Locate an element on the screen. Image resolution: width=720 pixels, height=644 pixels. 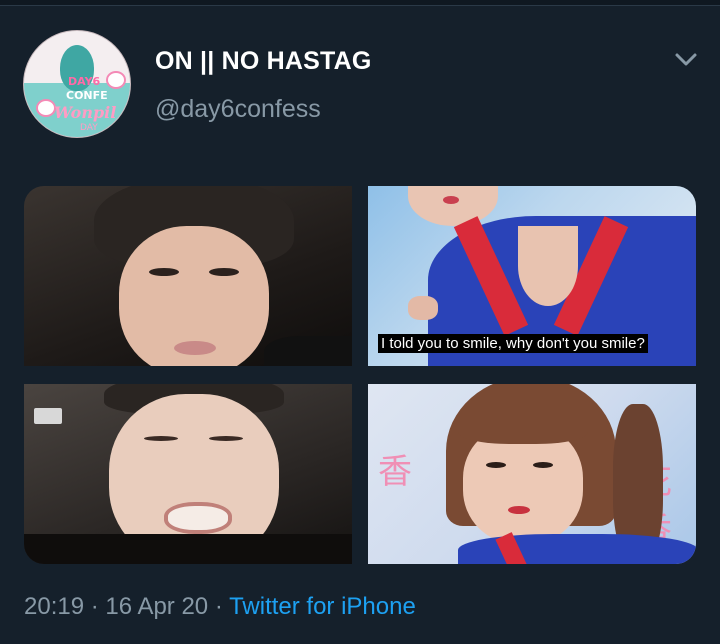
avatar-text-line3: Wonpil is located at coordinates (85, 112).